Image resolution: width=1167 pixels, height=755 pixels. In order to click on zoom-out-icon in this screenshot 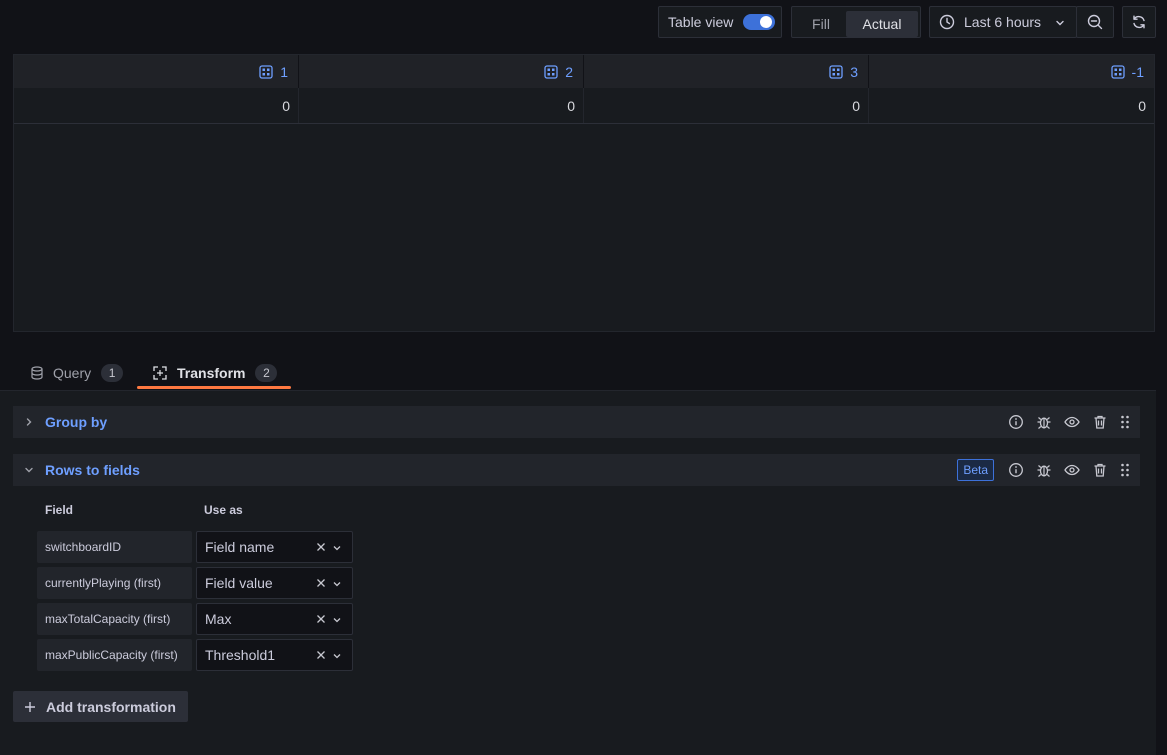, I will do `click(1095, 22)`.